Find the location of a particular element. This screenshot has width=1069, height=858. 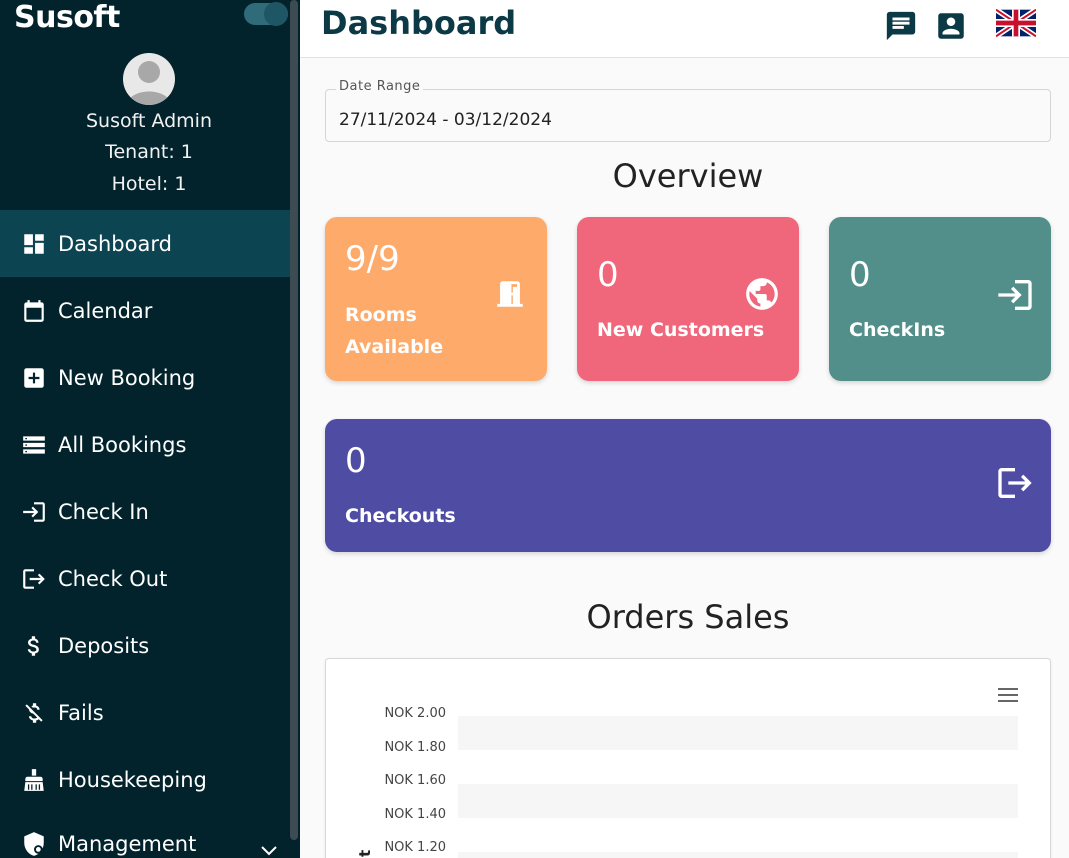

y-tick-label: NOK 1.80 is located at coordinates (415, 747).